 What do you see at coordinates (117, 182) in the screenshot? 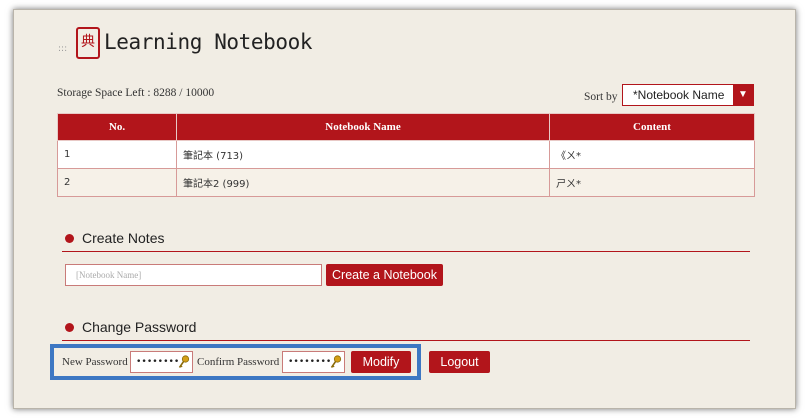
I see `cell-no: 2` at bounding box center [117, 182].